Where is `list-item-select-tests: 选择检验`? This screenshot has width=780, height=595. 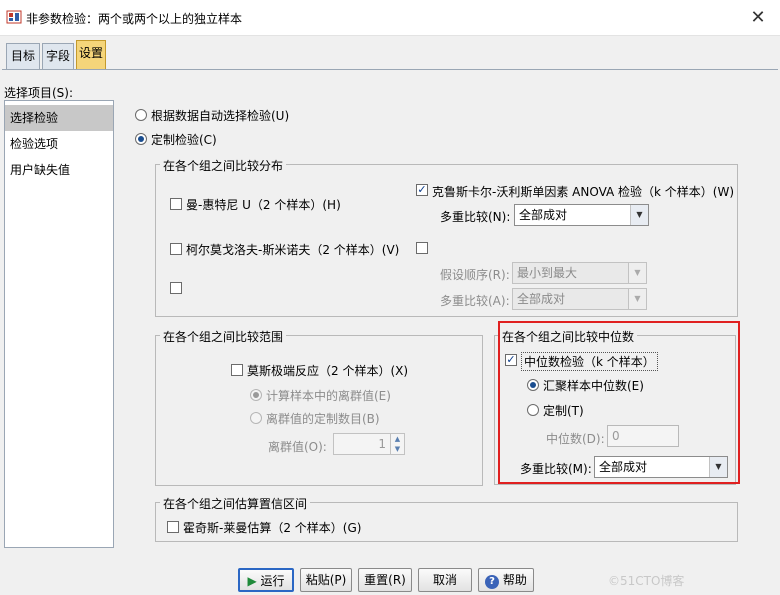
list-item-select-tests: 选择检验 is located at coordinates (59, 118).